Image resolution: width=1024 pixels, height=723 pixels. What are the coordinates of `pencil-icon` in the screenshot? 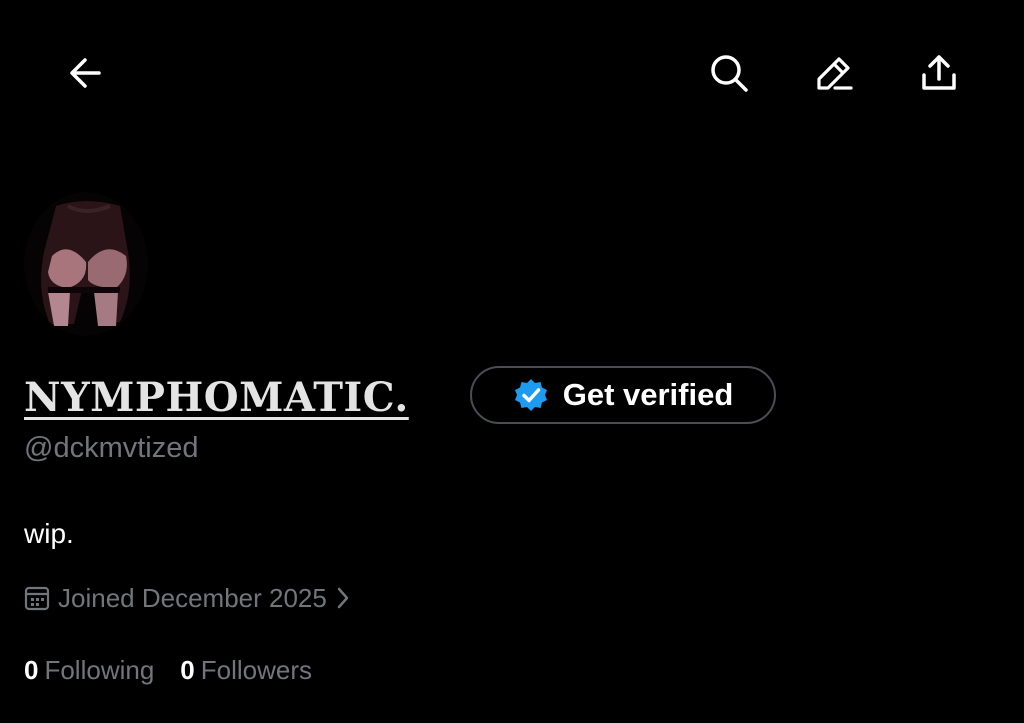 It's located at (835, 73).